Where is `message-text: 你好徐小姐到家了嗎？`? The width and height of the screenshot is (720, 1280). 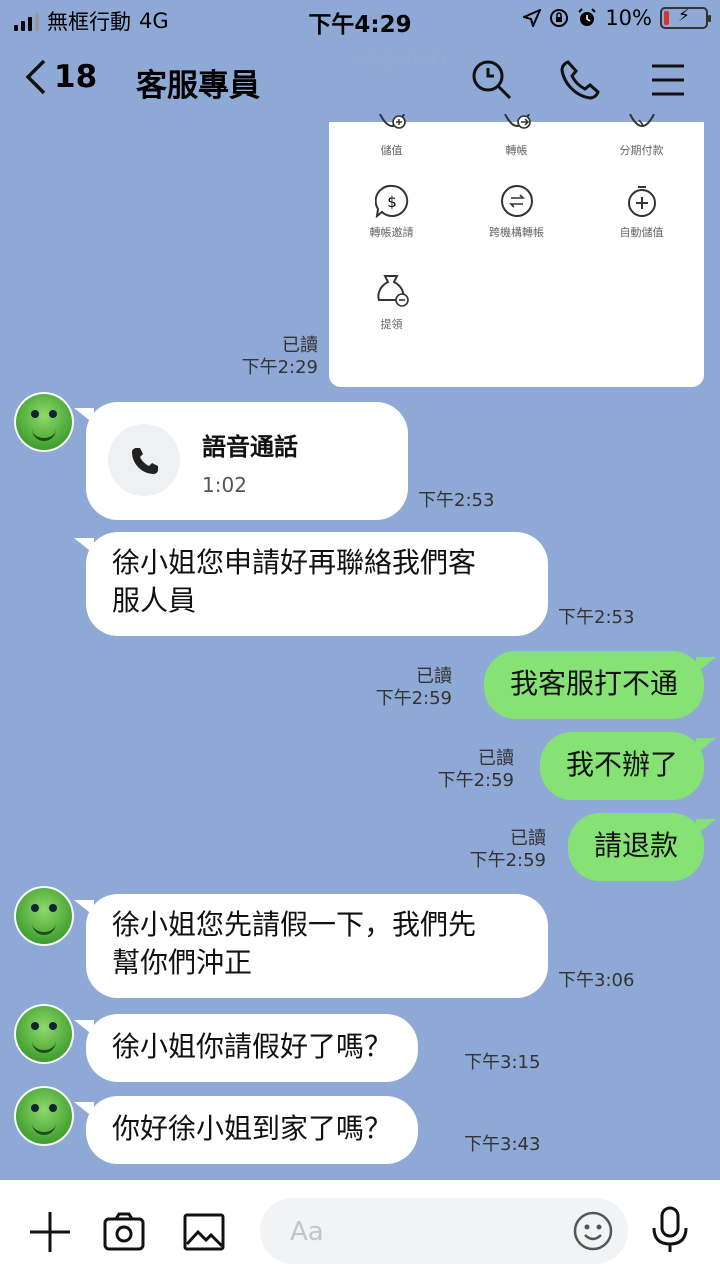 message-text: 你好徐小姐到家了嗎？ is located at coordinates (252, 1128).